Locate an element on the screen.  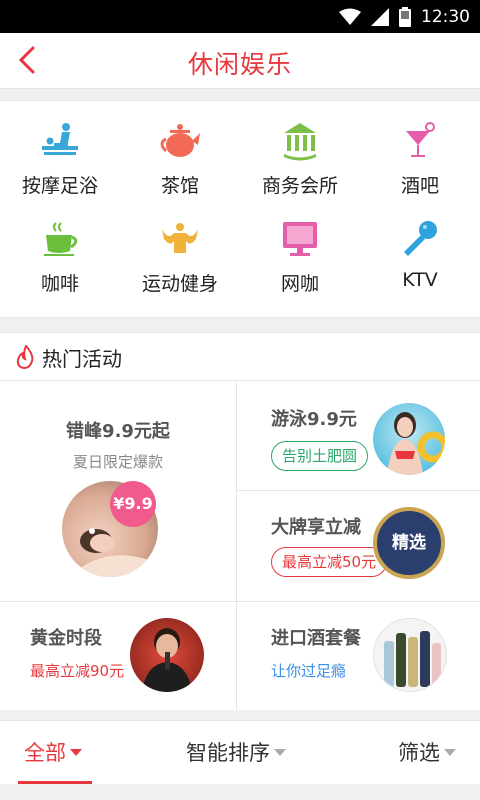
battery-icon is located at coordinates (405, 16).